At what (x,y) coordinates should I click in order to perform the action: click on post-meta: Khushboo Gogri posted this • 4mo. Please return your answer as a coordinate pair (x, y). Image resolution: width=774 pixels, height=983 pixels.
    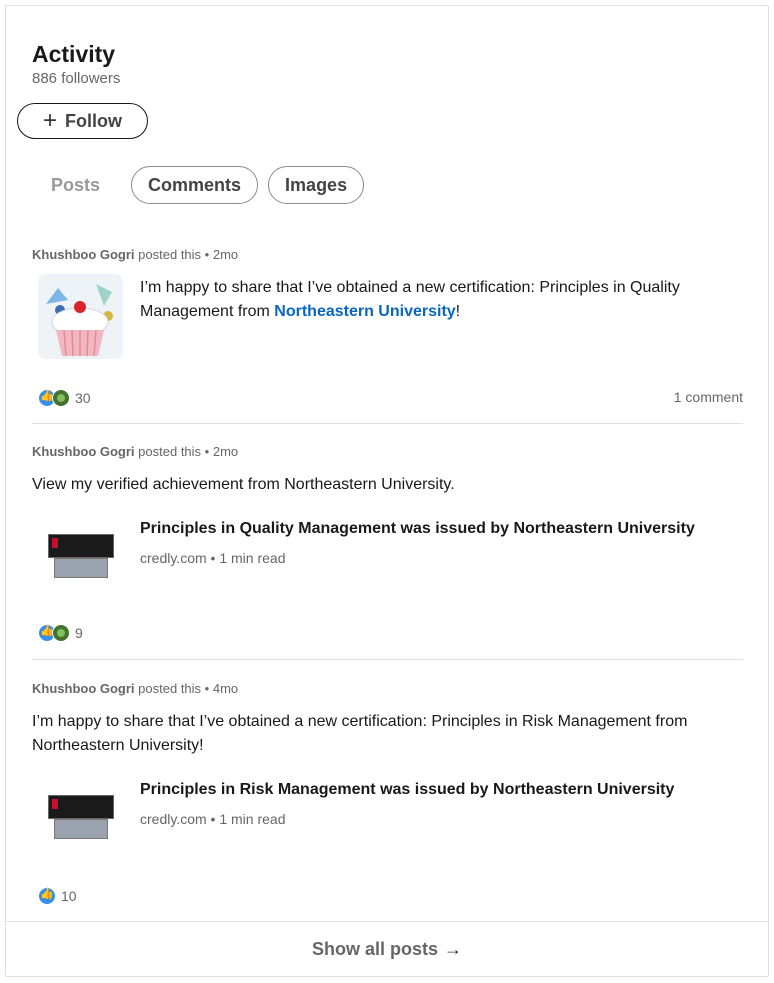
    Looking at the image, I should click on (387, 689).